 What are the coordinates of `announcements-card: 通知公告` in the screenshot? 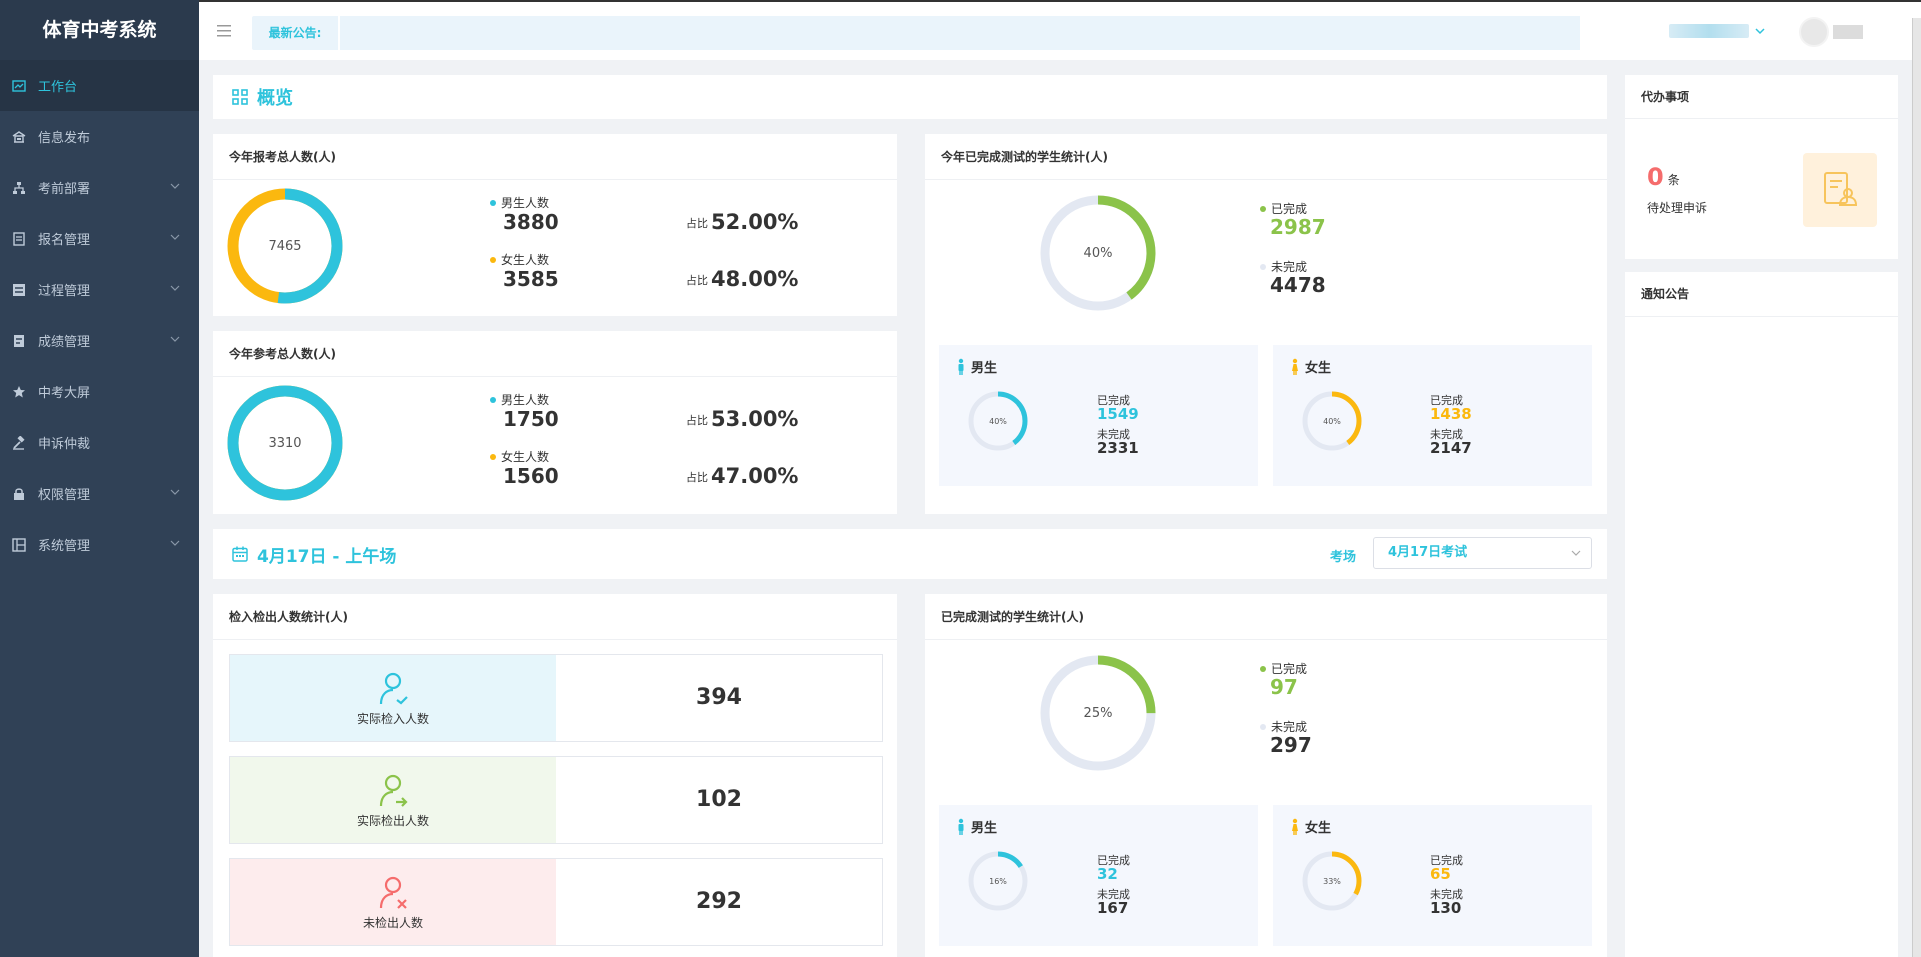 It's located at (1761, 614).